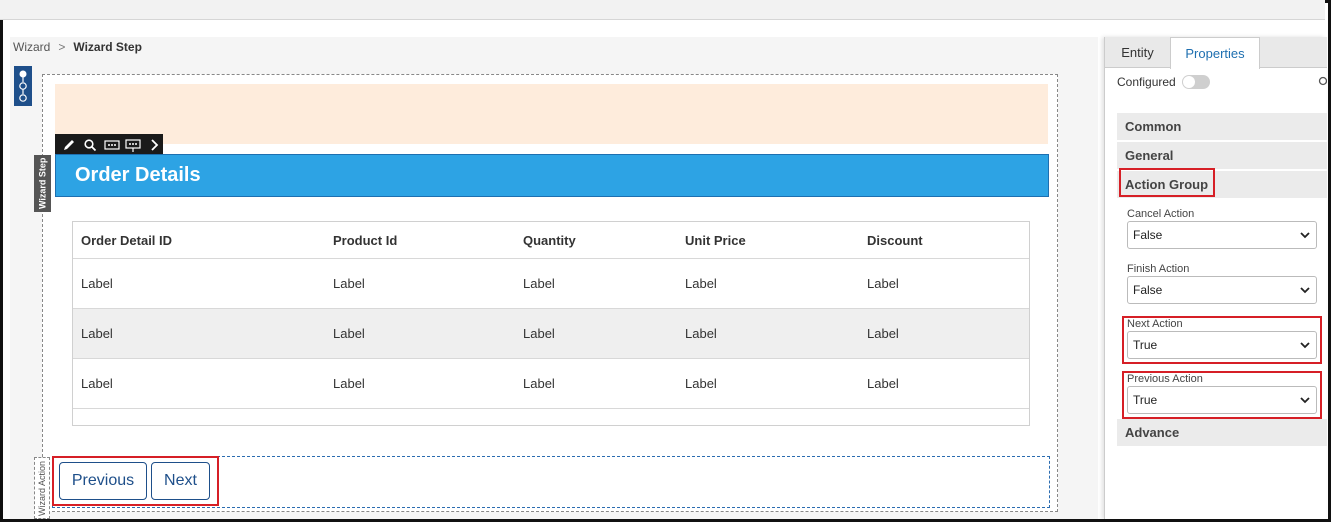 The height and width of the screenshot is (522, 1331). What do you see at coordinates (551, 114) in the screenshot?
I see `step-banner-area` at bounding box center [551, 114].